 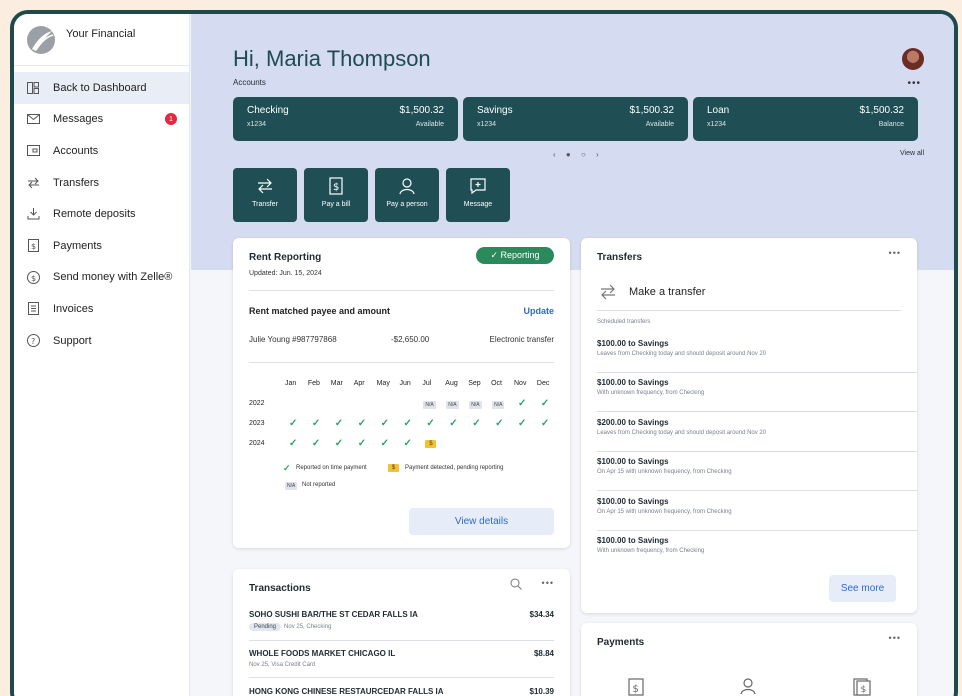 What do you see at coordinates (805, 119) in the screenshot?
I see `account-card-loan: Loan x1234 $1,500.32 Balance` at bounding box center [805, 119].